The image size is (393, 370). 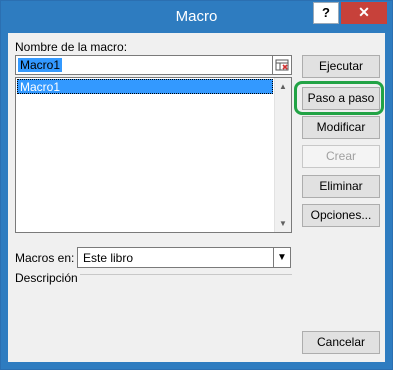 What do you see at coordinates (196, 17) in the screenshot?
I see `title-bar: Macro ? ✕` at bounding box center [196, 17].